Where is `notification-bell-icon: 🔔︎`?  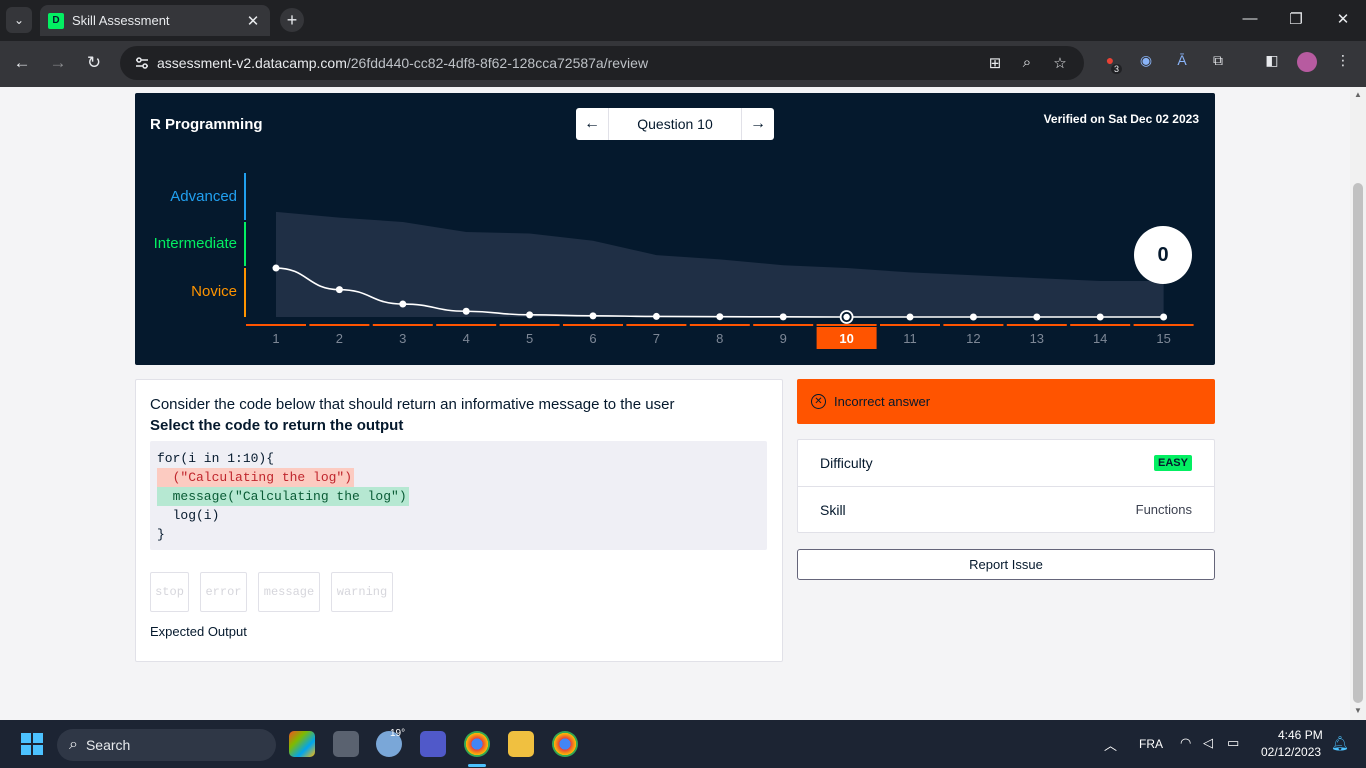
notification-bell-icon: 🔔︎ is located at coordinates (1340, 743).